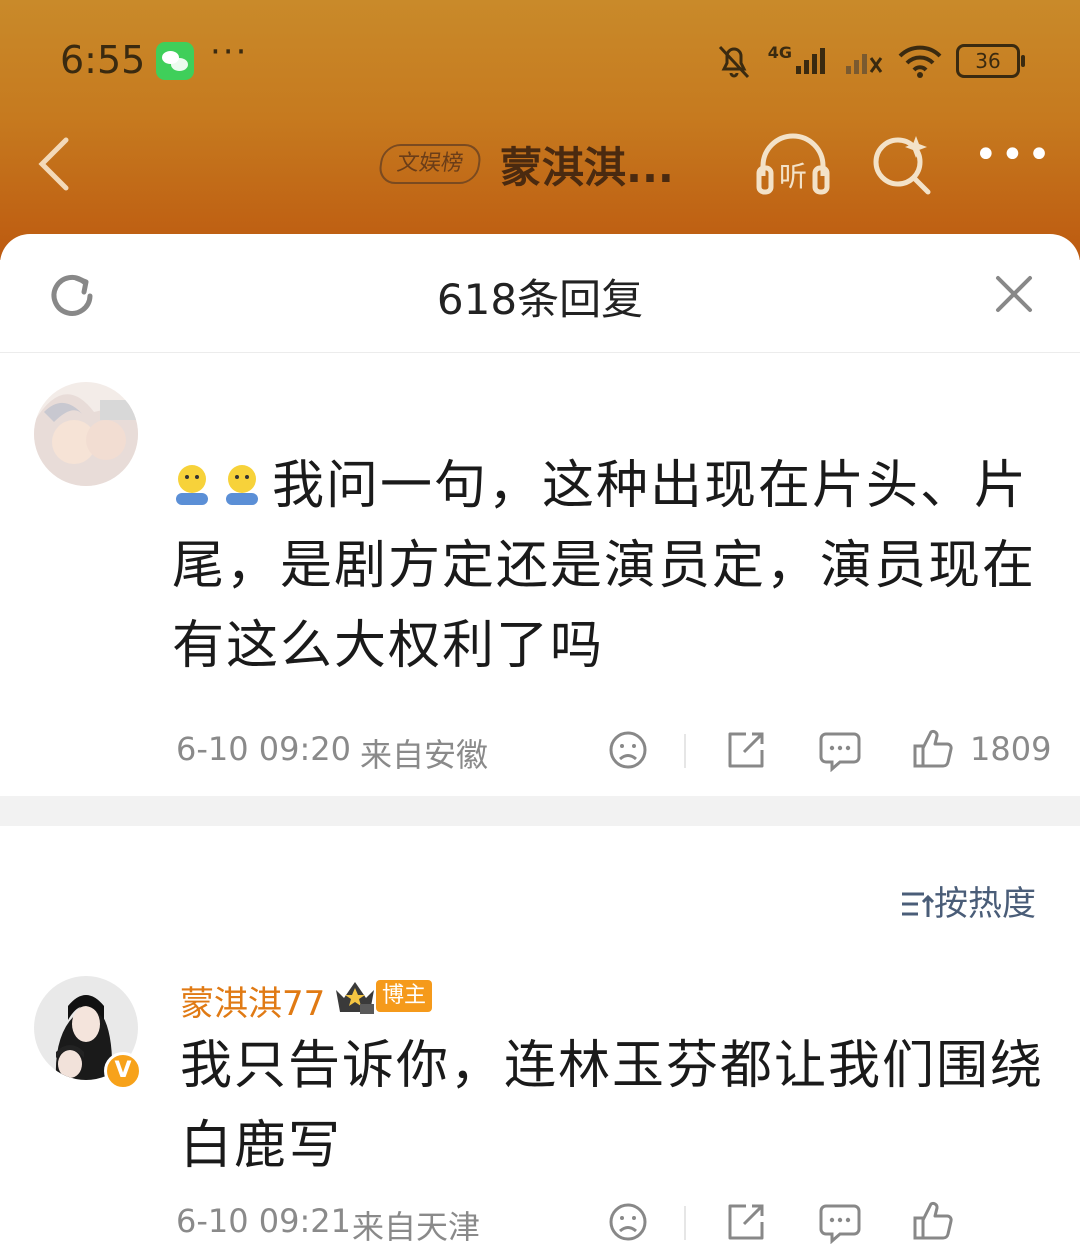 The width and height of the screenshot is (1080, 1260). What do you see at coordinates (252, 1000) in the screenshot?
I see `reply-username: 蒙淇淇77` at bounding box center [252, 1000].